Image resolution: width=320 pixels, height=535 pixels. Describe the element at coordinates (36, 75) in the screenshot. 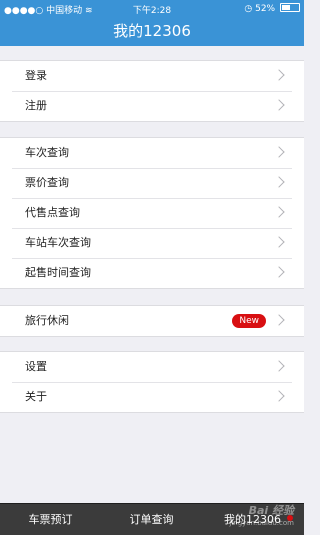

I see `menu-item-label: 登录` at that location.